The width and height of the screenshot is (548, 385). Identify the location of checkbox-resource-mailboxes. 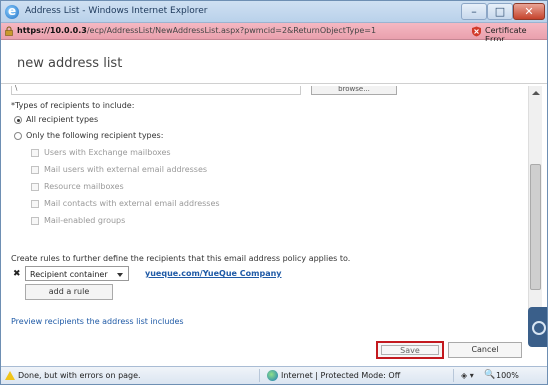
(35, 187).